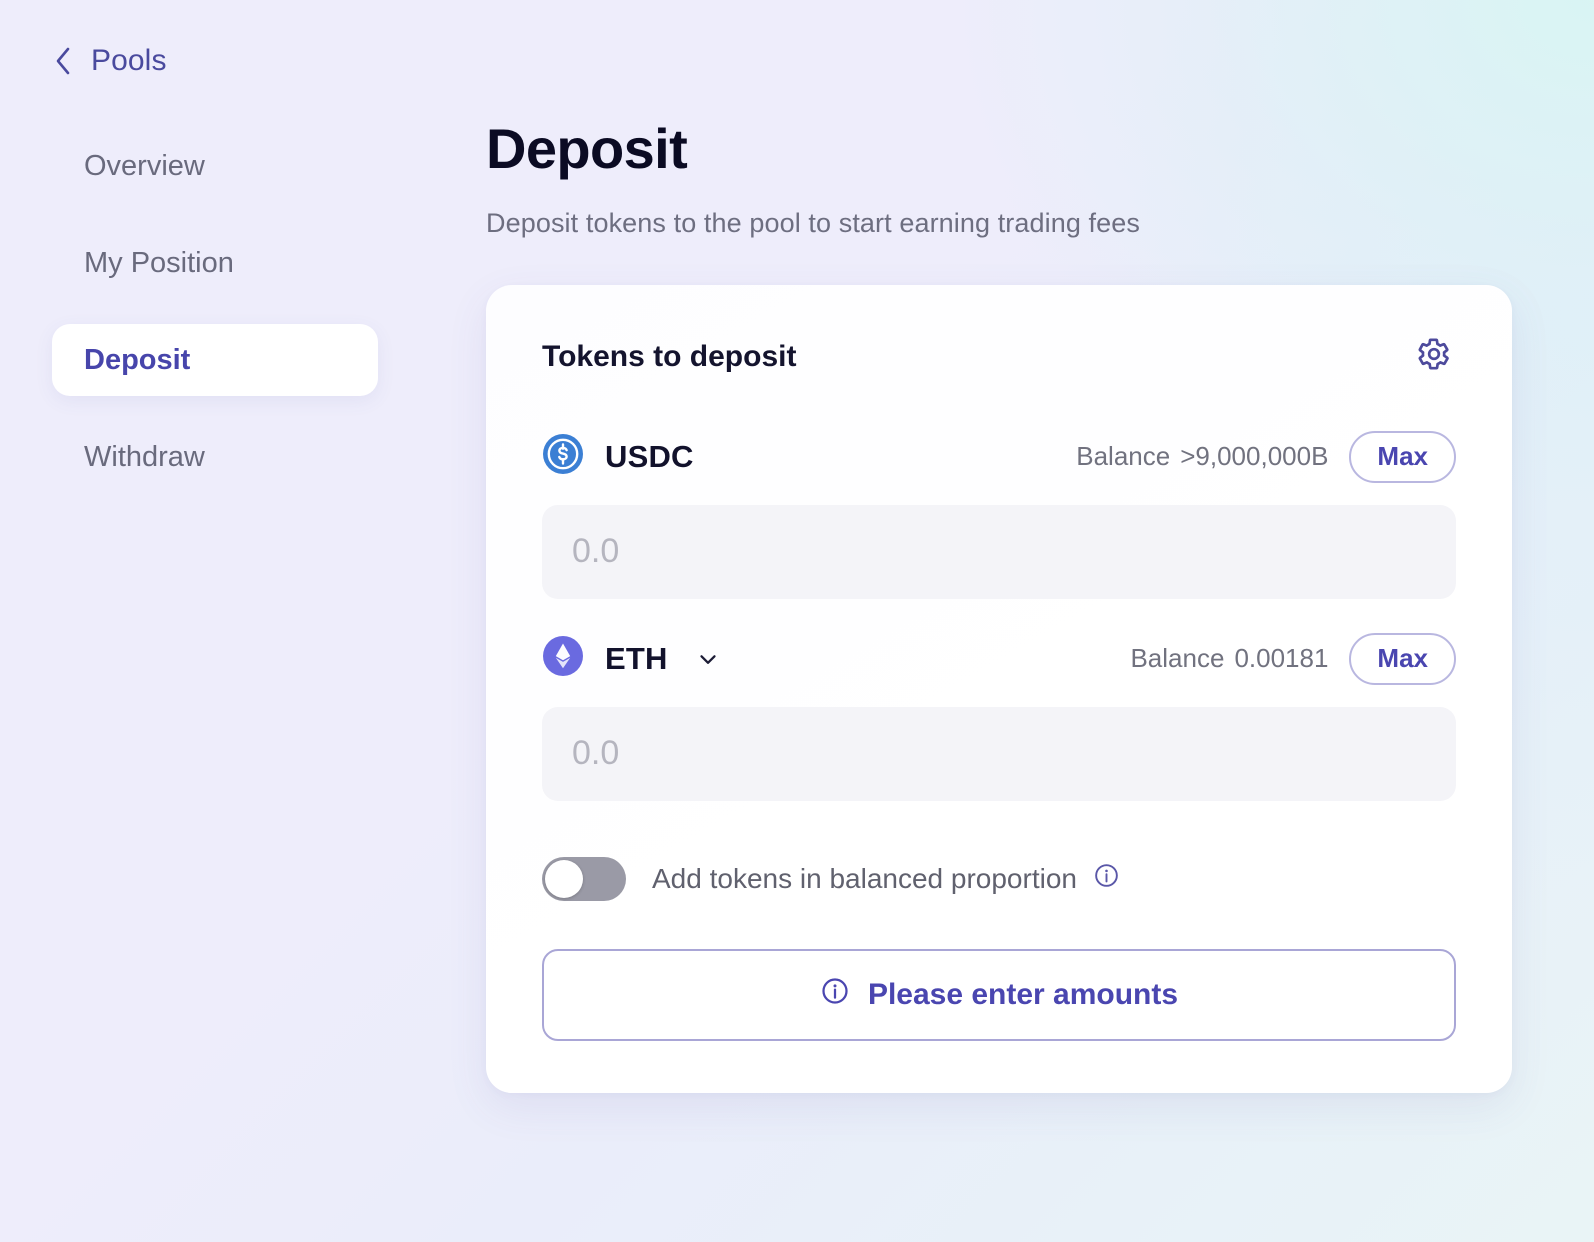 The height and width of the screenshot is (1242, 1594). What do you see at coordinates (215, 166) in the screenshot?
I see `sidebar-item-overview: Overview` at bounding box center [215, 166].